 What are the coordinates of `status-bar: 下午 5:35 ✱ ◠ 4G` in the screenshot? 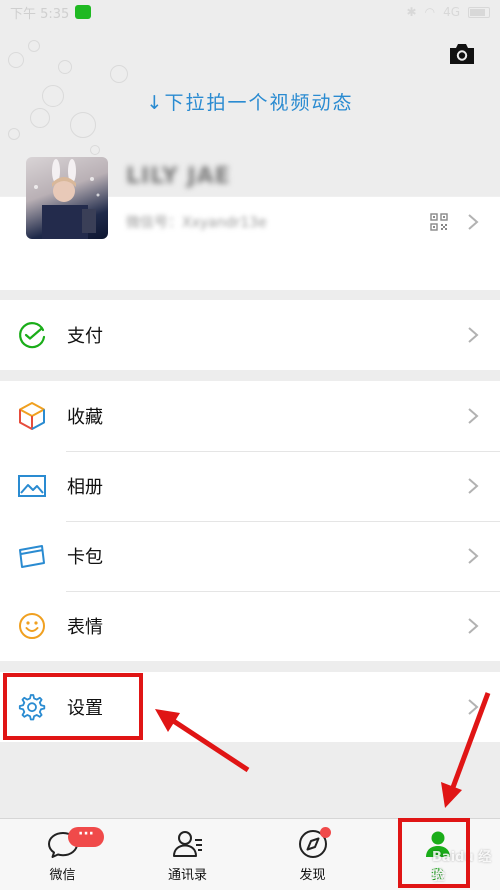 It's located at (250, 12).